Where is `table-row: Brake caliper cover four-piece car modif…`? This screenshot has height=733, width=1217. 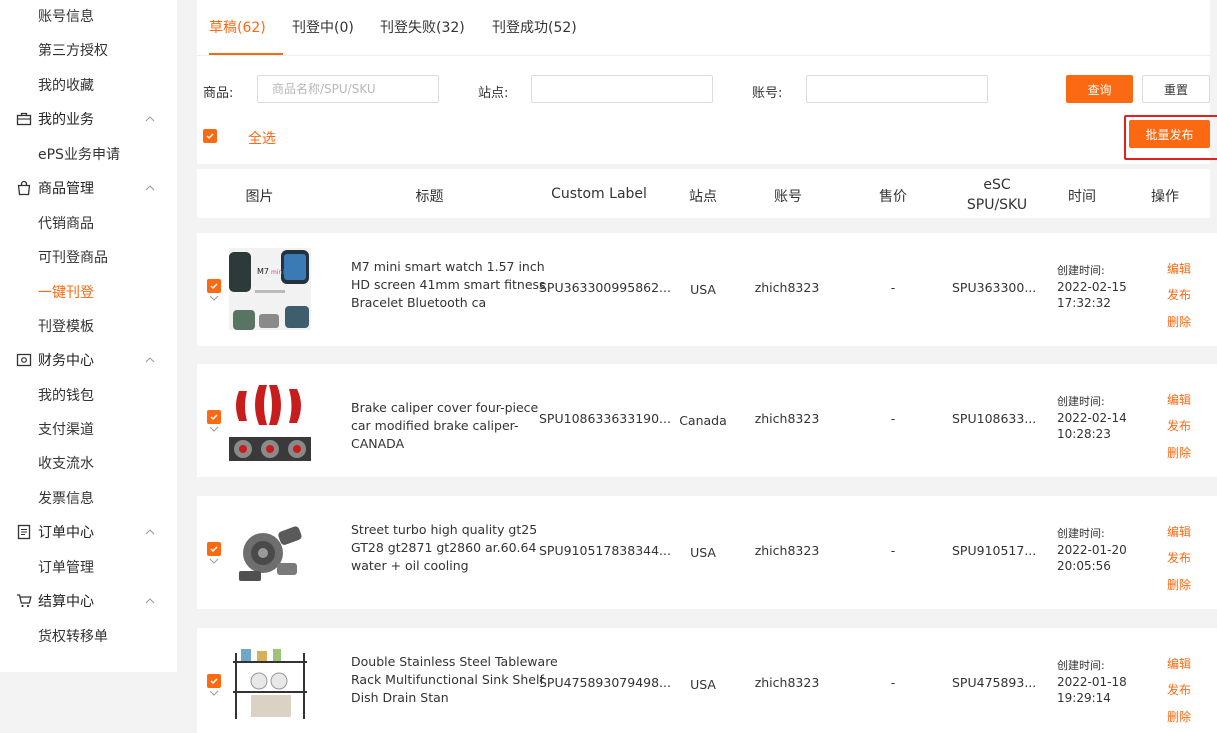 table-row: Brake caliper cover four-piece car modif… is located at coordinates (707, 420).